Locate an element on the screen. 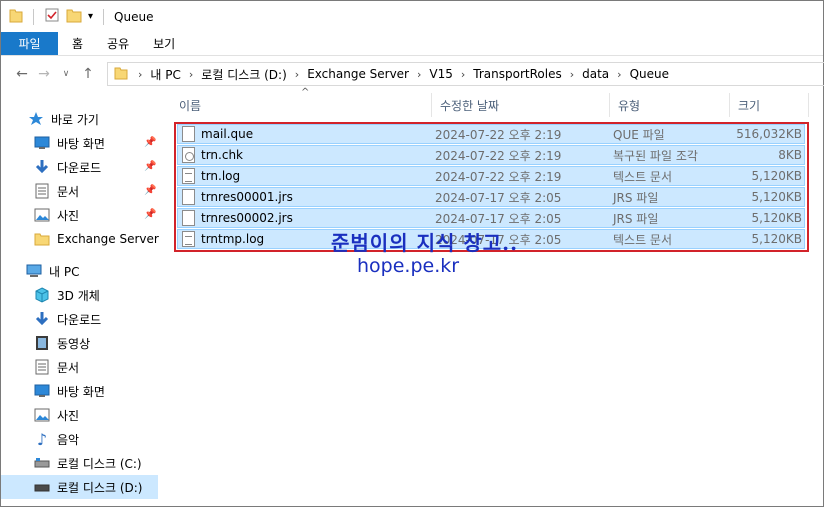 This screenshot has width=824, height=507. nav-item-exchange-server: Exchange Server is located at coordinates (96, 239).